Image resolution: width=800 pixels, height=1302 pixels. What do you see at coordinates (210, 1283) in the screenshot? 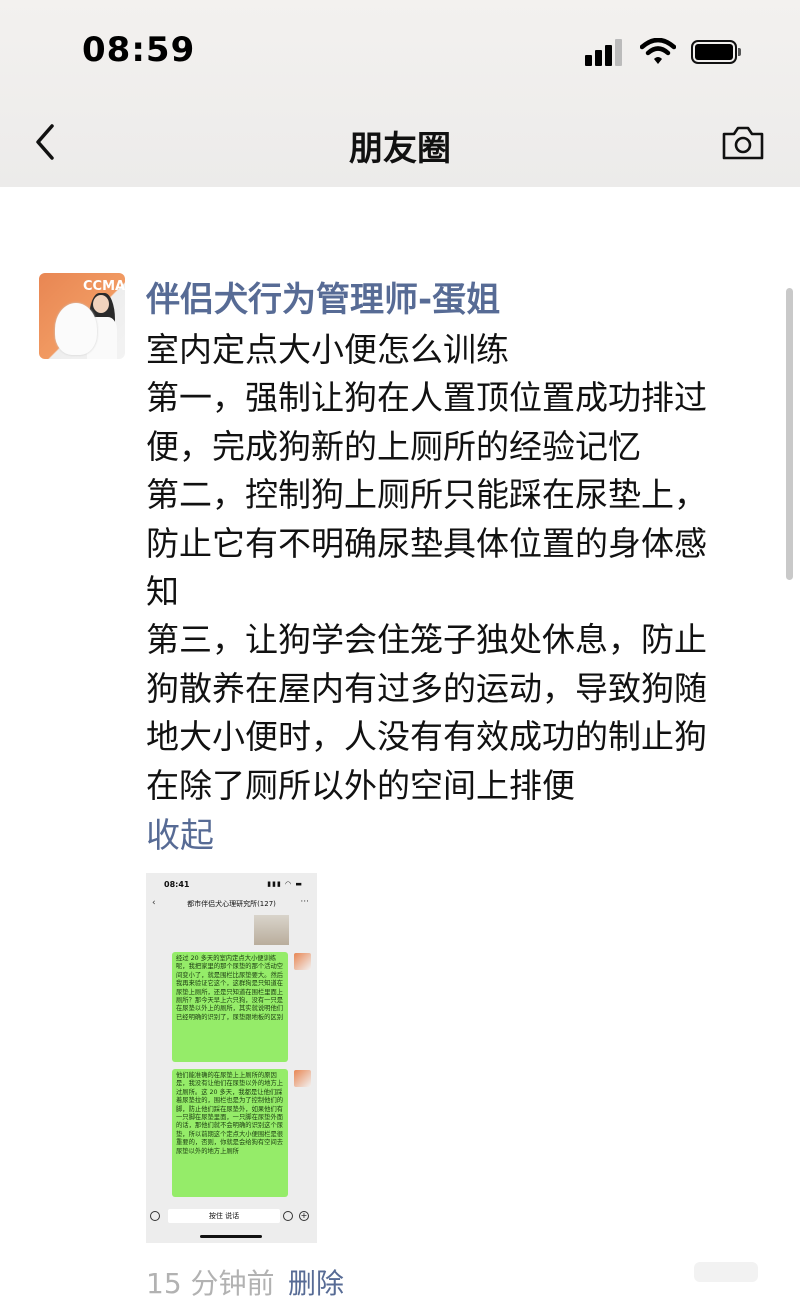
I see `post-time: 15 分钟前` at bounding box center [210, 1283].